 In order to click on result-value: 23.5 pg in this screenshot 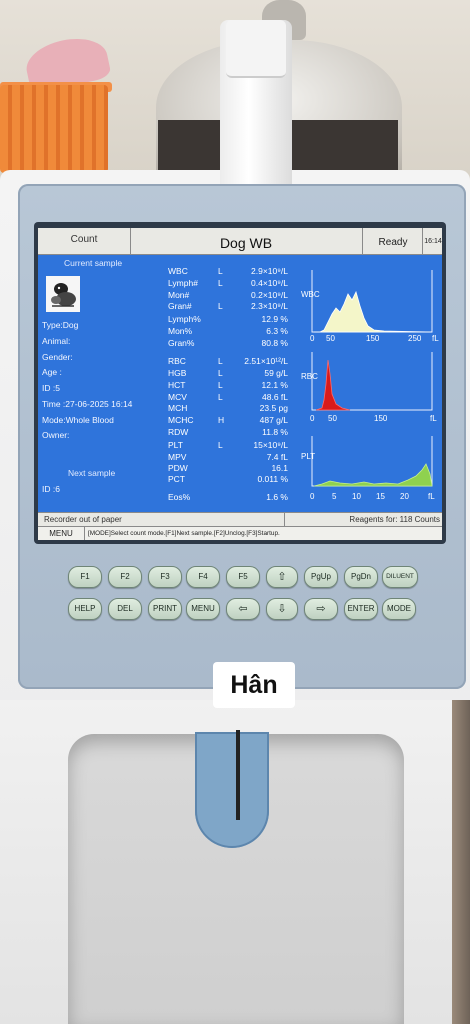, I will do `click(273, 408)`.